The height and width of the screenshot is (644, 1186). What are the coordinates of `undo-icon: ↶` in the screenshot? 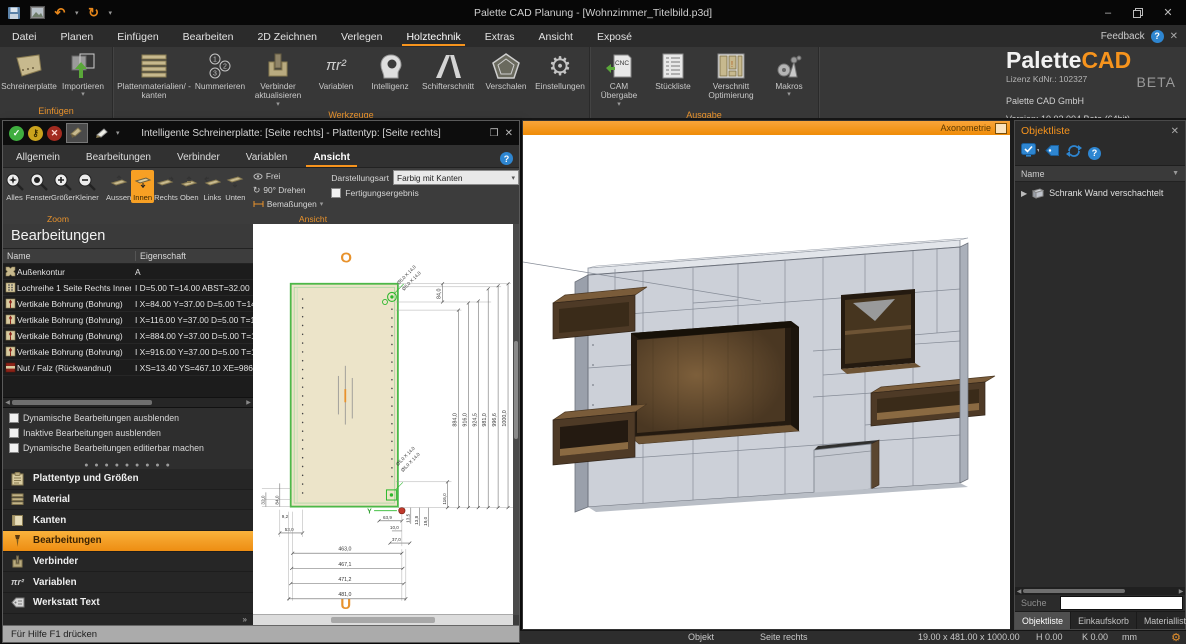 It's located at (60, 12).